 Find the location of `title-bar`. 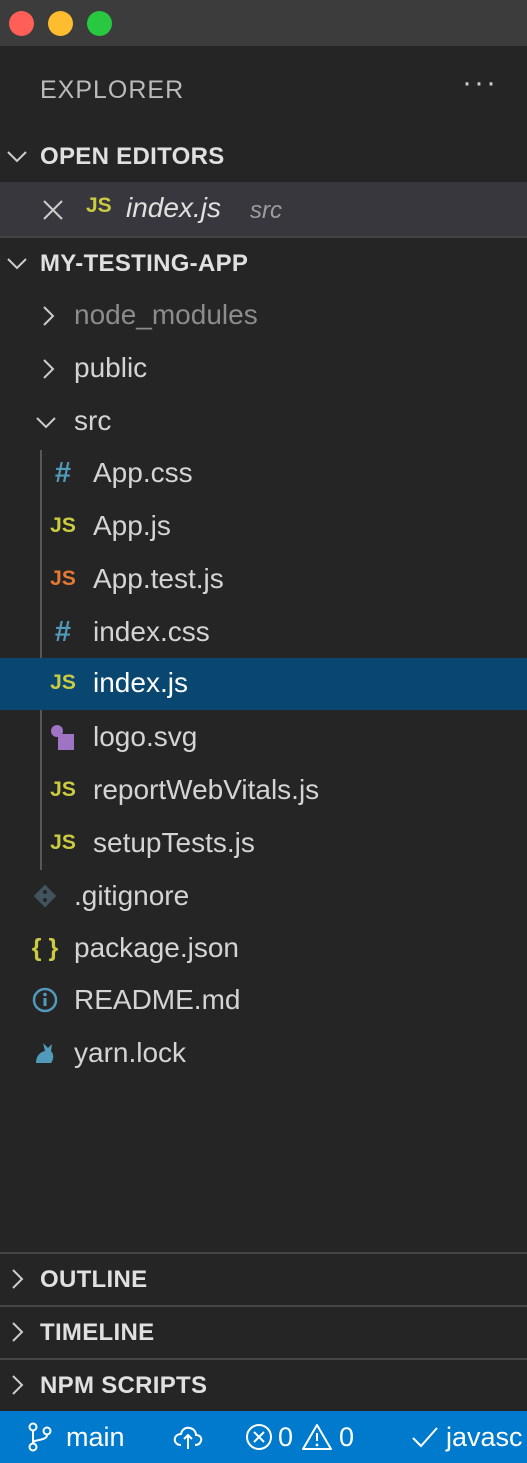

title-bar is located at coordinates (263, 23).